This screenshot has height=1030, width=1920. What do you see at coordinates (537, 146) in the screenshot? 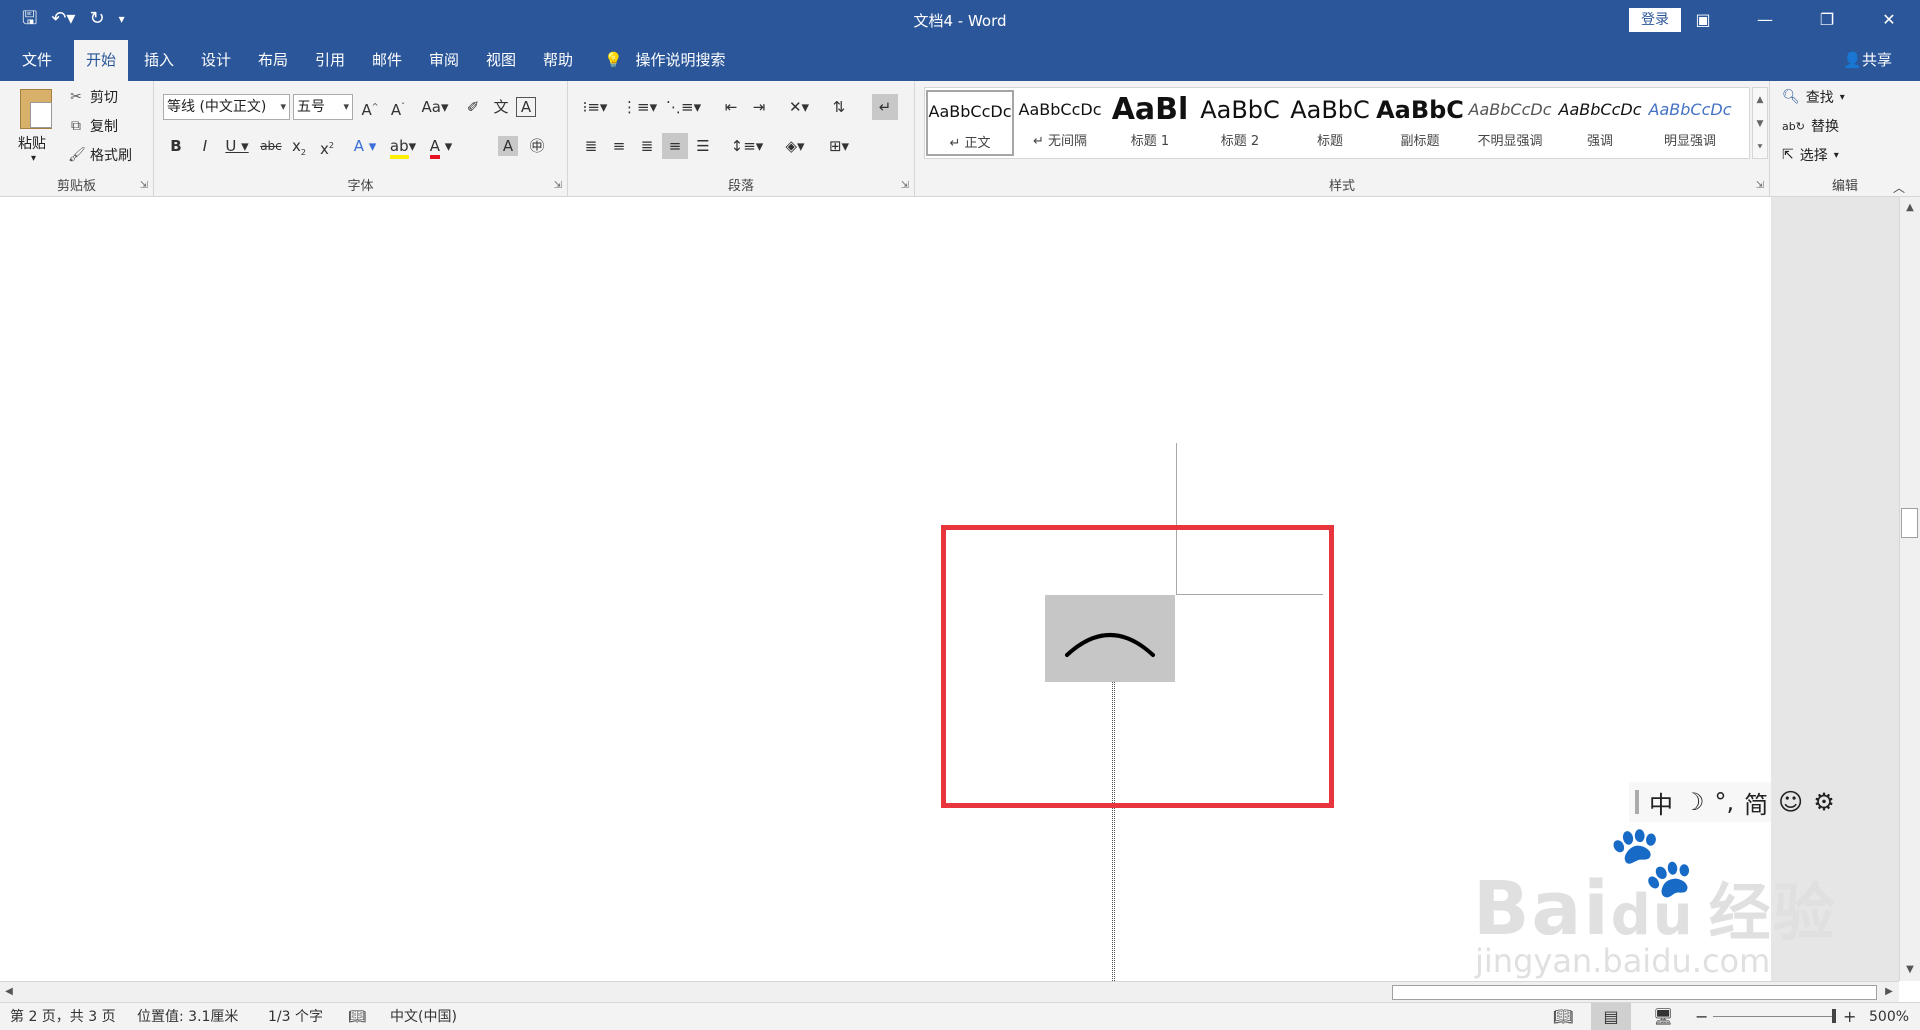
I see `enclose-characters-icon: ㊥` at bounding box center [537, 146].